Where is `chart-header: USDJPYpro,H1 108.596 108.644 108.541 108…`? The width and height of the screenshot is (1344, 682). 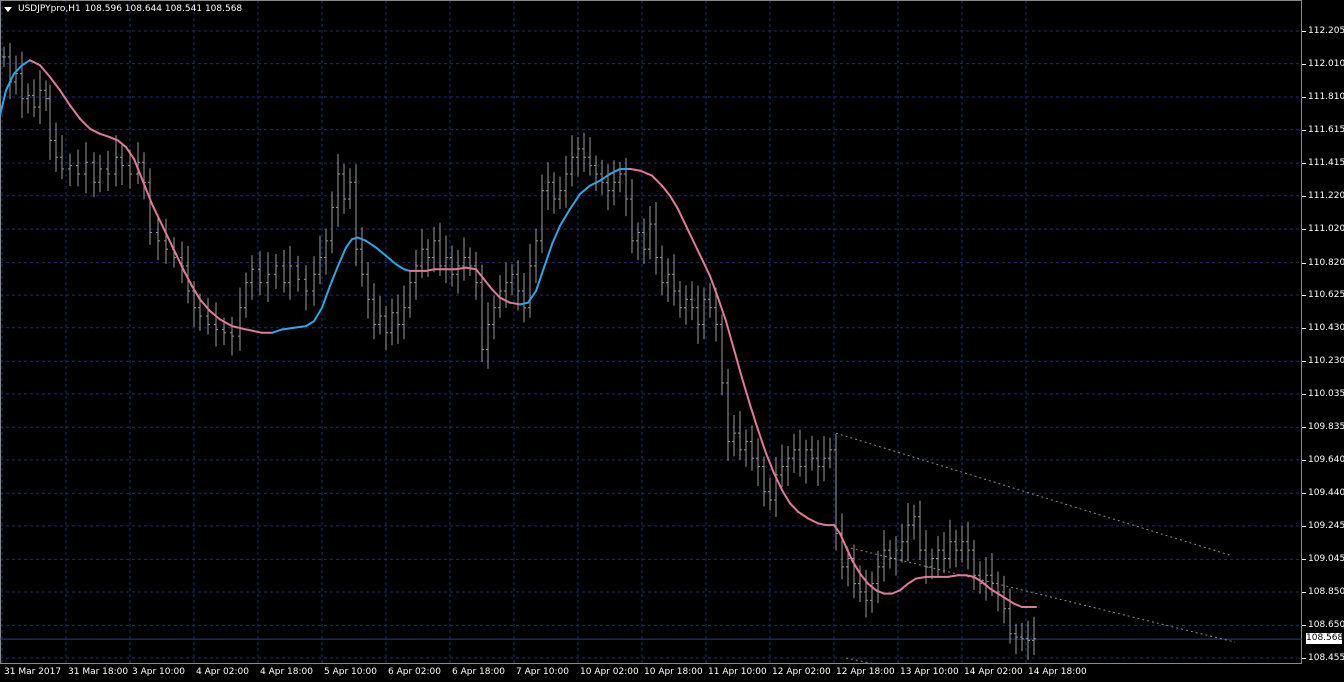 chart-header: USDJPYpro,H1 108.596 108.644 108.541 108… is located at coordinates (123, 9).